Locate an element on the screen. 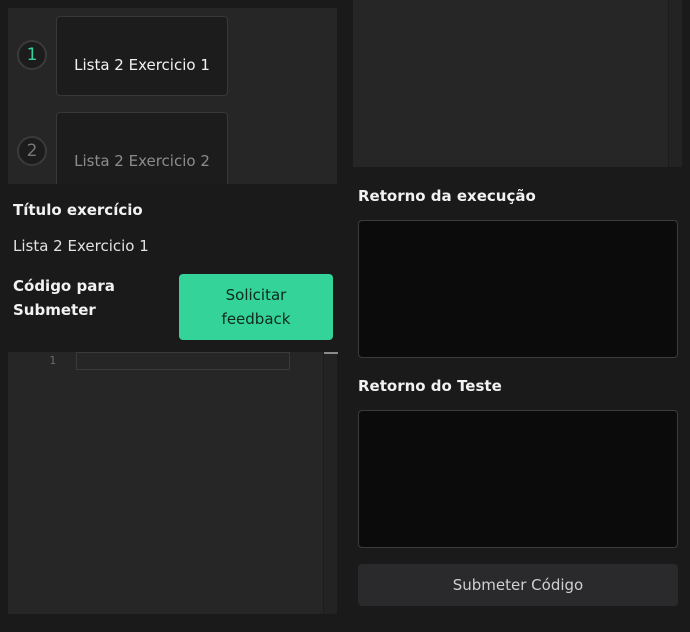 This screenshot has width=690, height=632. editor-scrollbar-thumb is located at coordinates (331, 353).